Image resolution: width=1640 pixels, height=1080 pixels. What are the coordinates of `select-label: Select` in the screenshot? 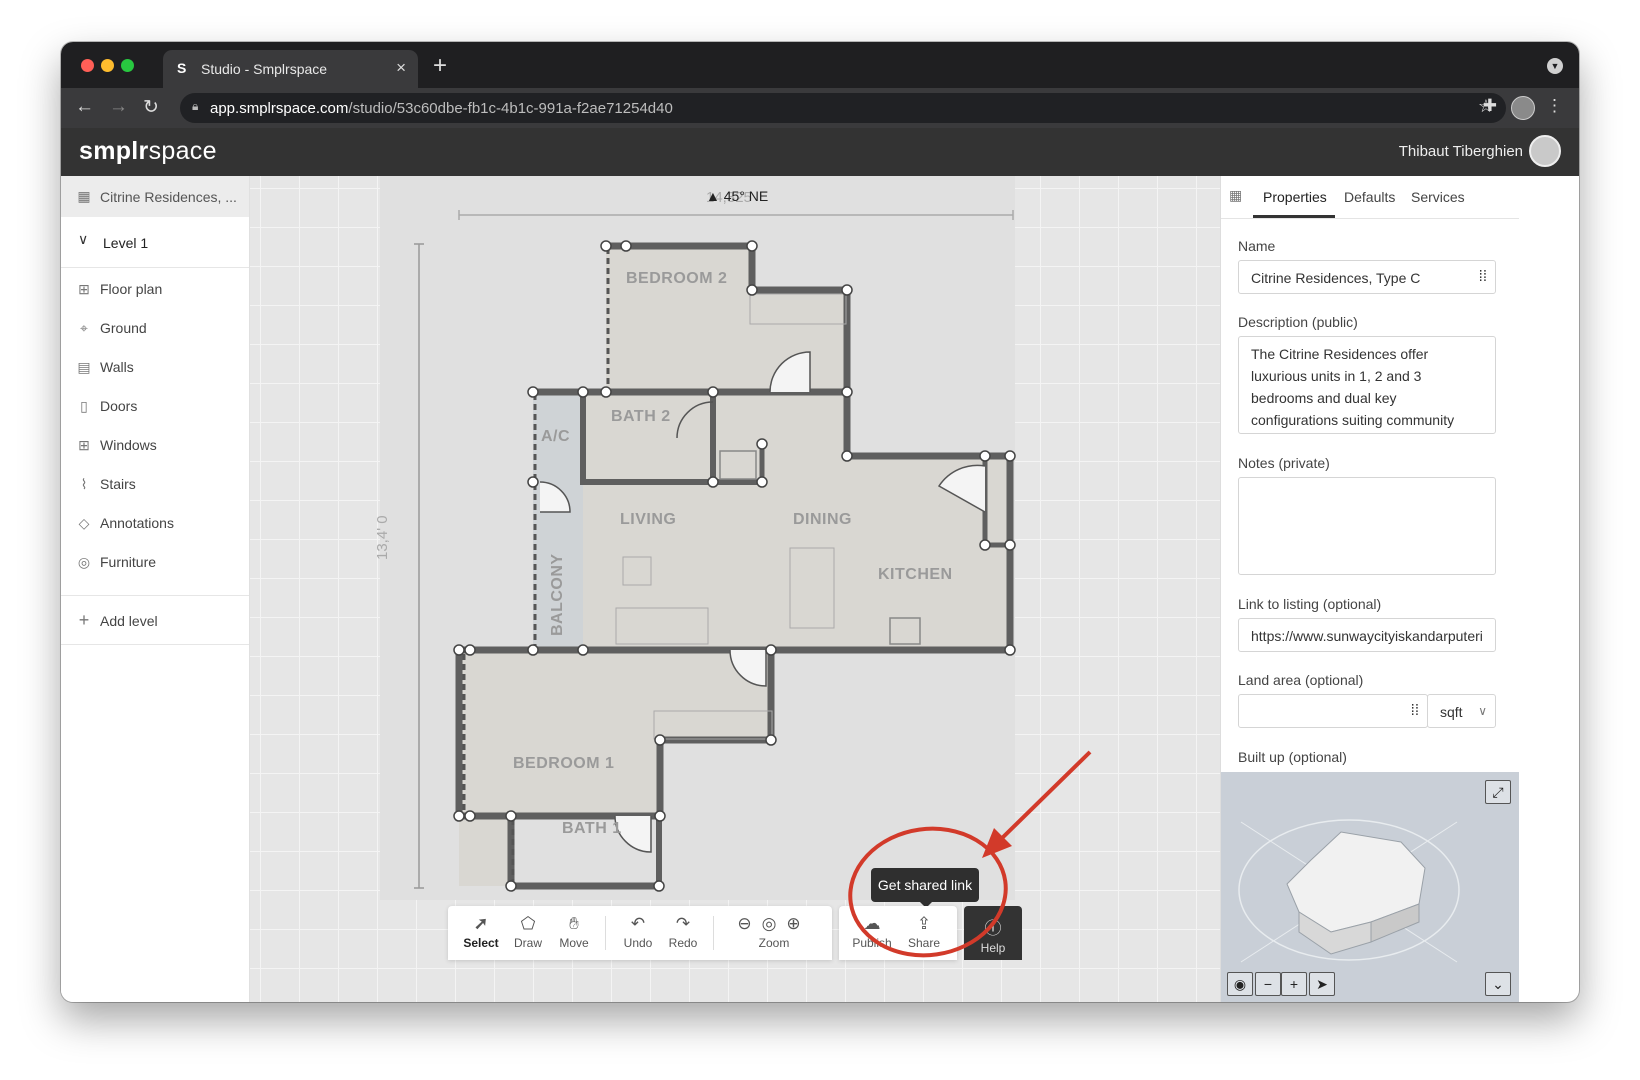 It's located at (481, 943).